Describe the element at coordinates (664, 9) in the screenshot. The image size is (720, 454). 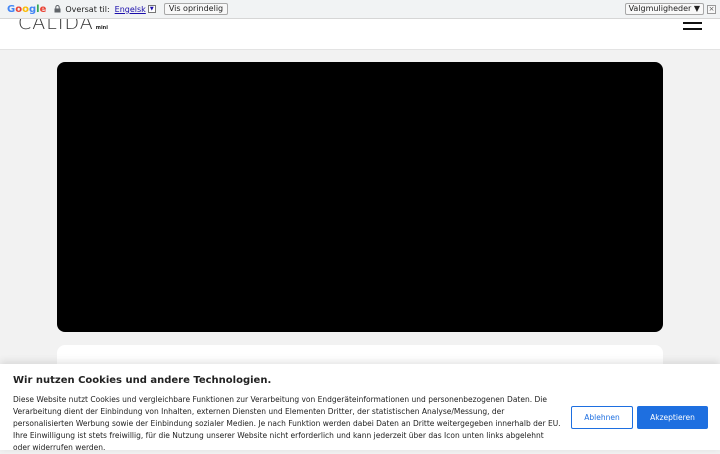
I see `options-button: Valgmuligheder ▼` at that location.